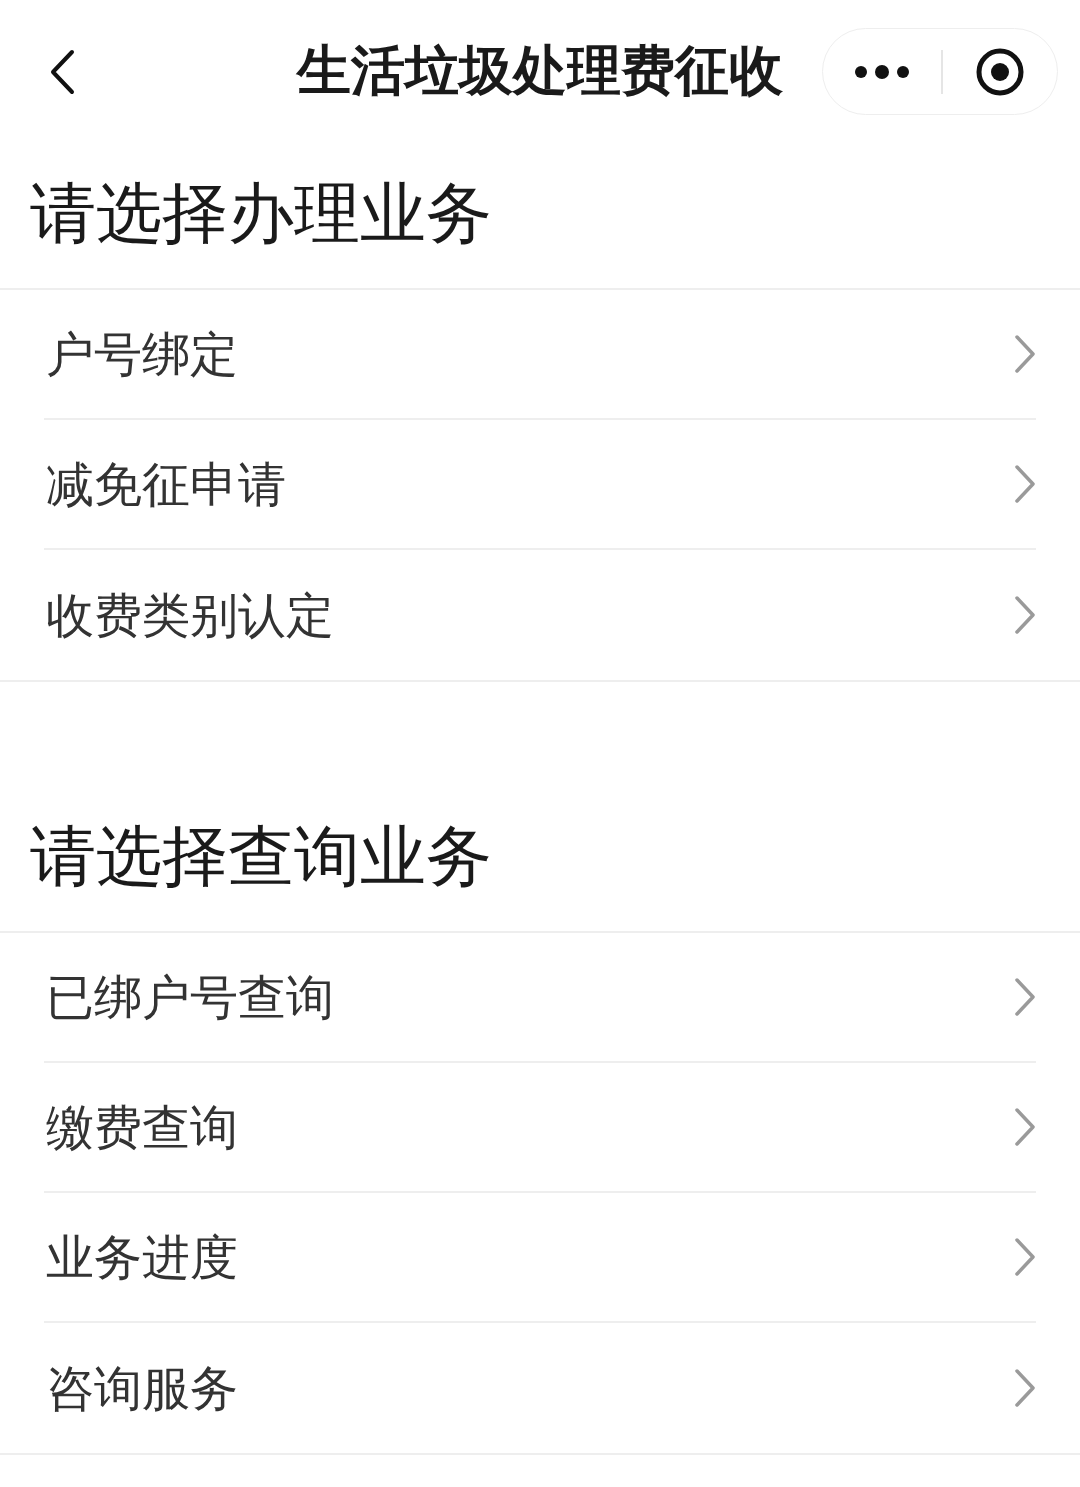  What do you see at coordinates (261, 214) in the screenshot?
I see `section-title: 请选择办理业务` at bounding box center [261, 214].